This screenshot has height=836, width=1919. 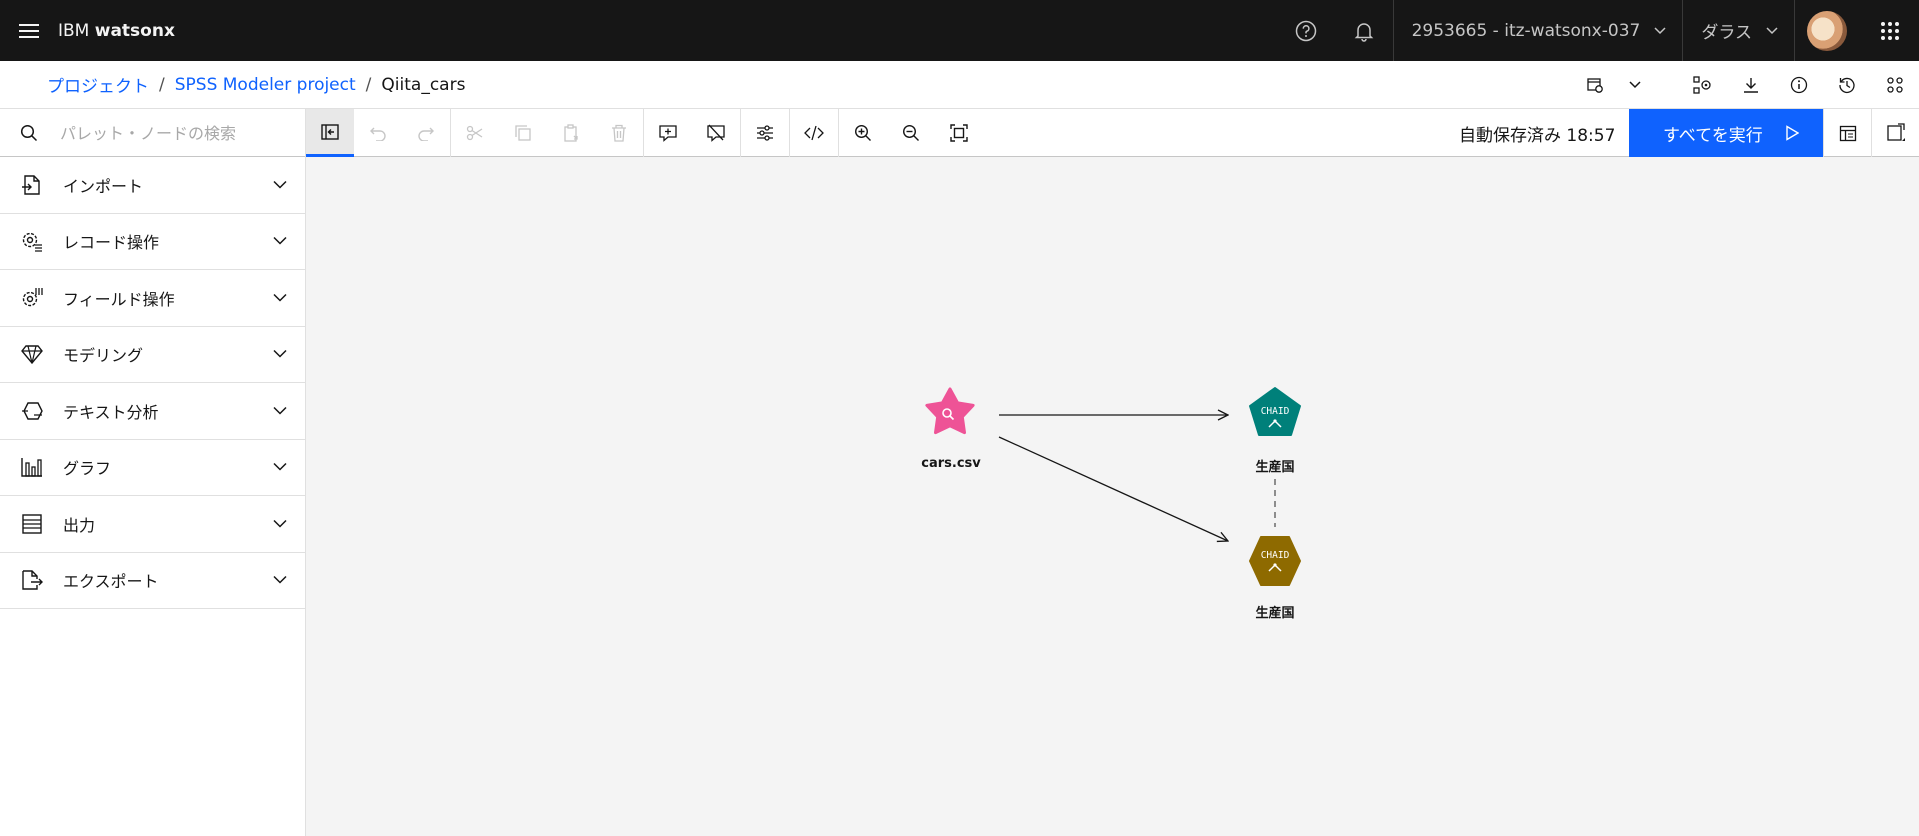 I want to click on palette-item-field-ops: フィールド操作, so click(x=152, y=298).